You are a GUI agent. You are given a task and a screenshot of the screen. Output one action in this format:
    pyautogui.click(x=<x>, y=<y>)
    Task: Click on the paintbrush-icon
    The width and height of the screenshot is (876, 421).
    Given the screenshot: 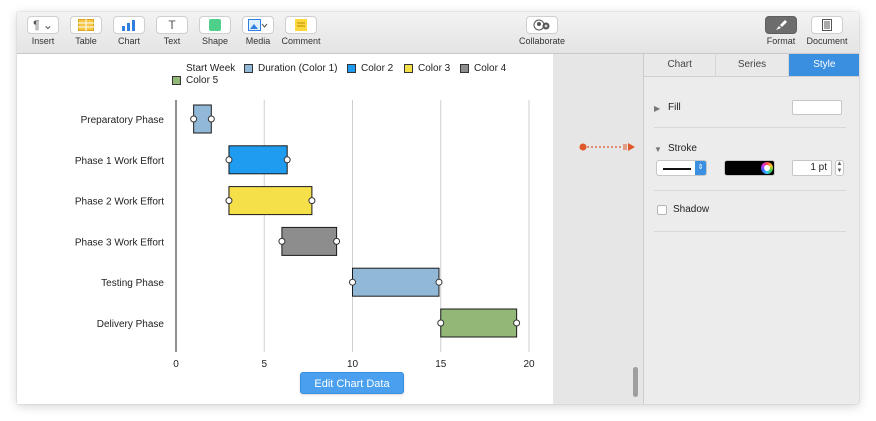 What is the action you would take?
    pyautogui.click(x=781, y=25)
    